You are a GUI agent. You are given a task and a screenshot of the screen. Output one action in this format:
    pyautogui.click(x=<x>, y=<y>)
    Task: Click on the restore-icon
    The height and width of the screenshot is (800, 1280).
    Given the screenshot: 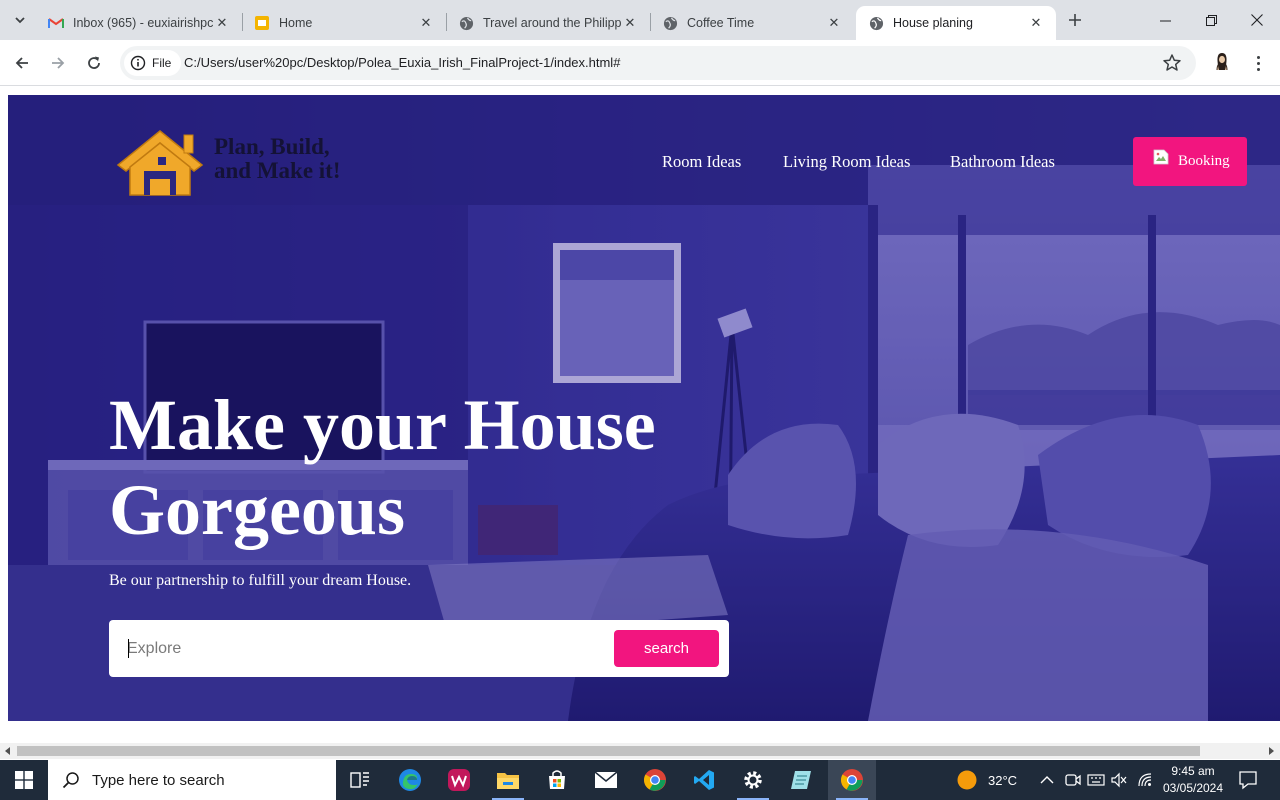 What is the action you would take?
    pyautogui.click(x=1211, y=20)
    